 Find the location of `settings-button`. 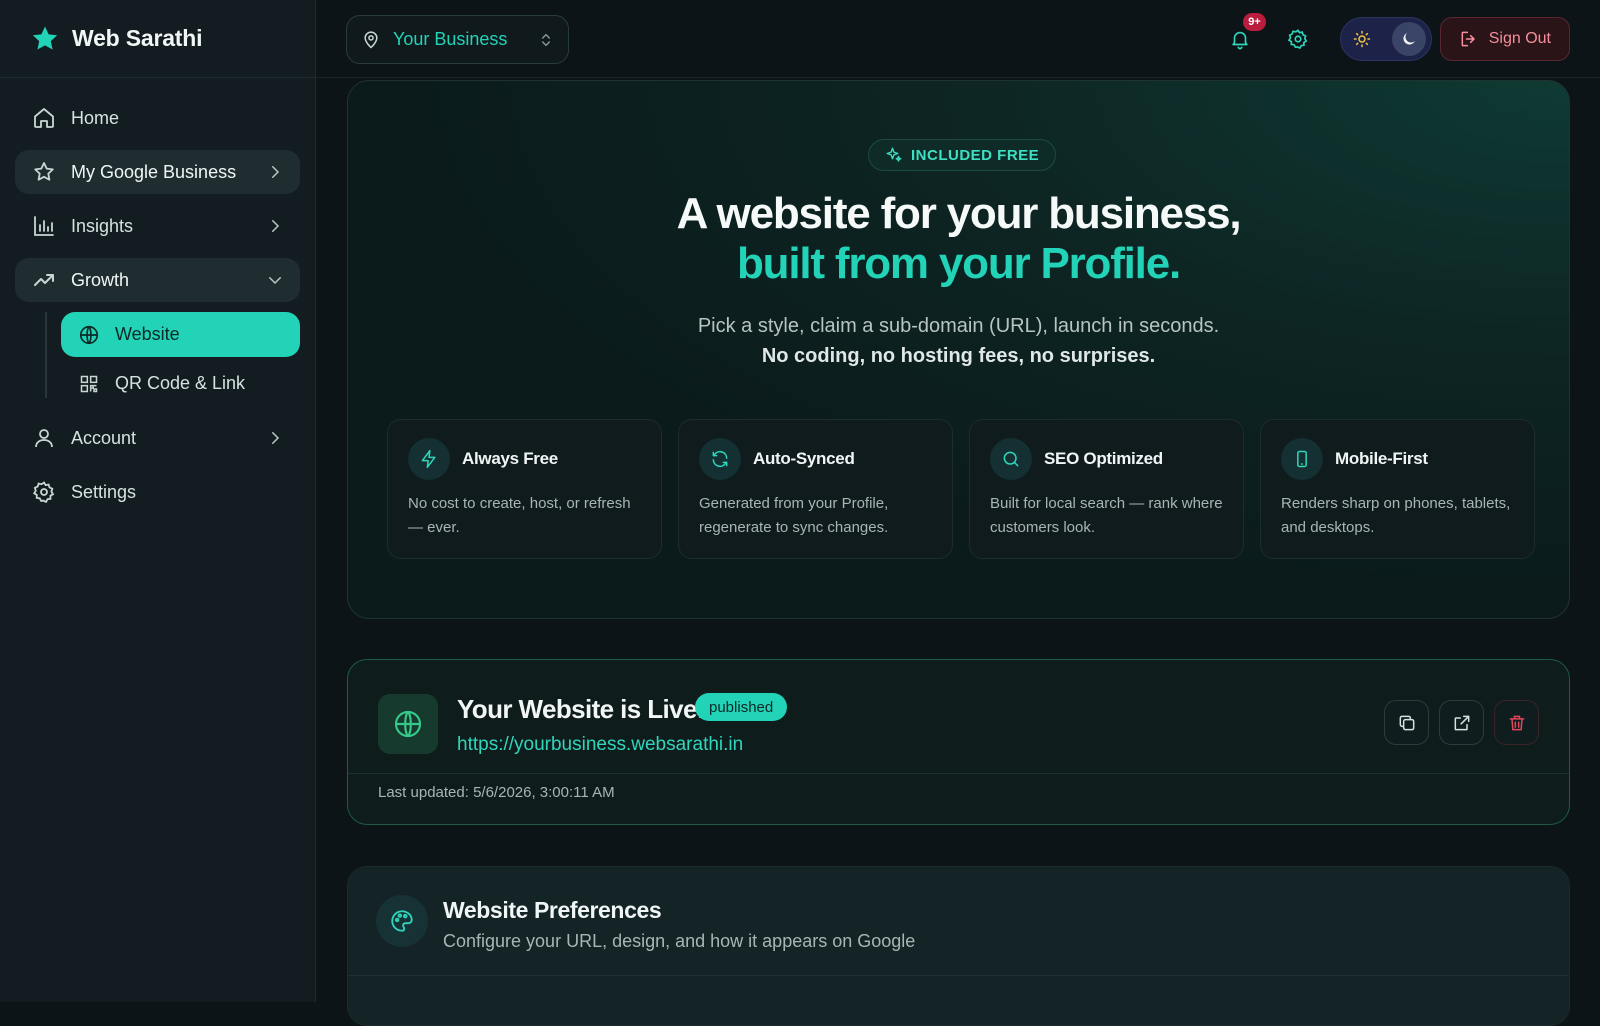

settings-button is located at coordinates (1298, 39).